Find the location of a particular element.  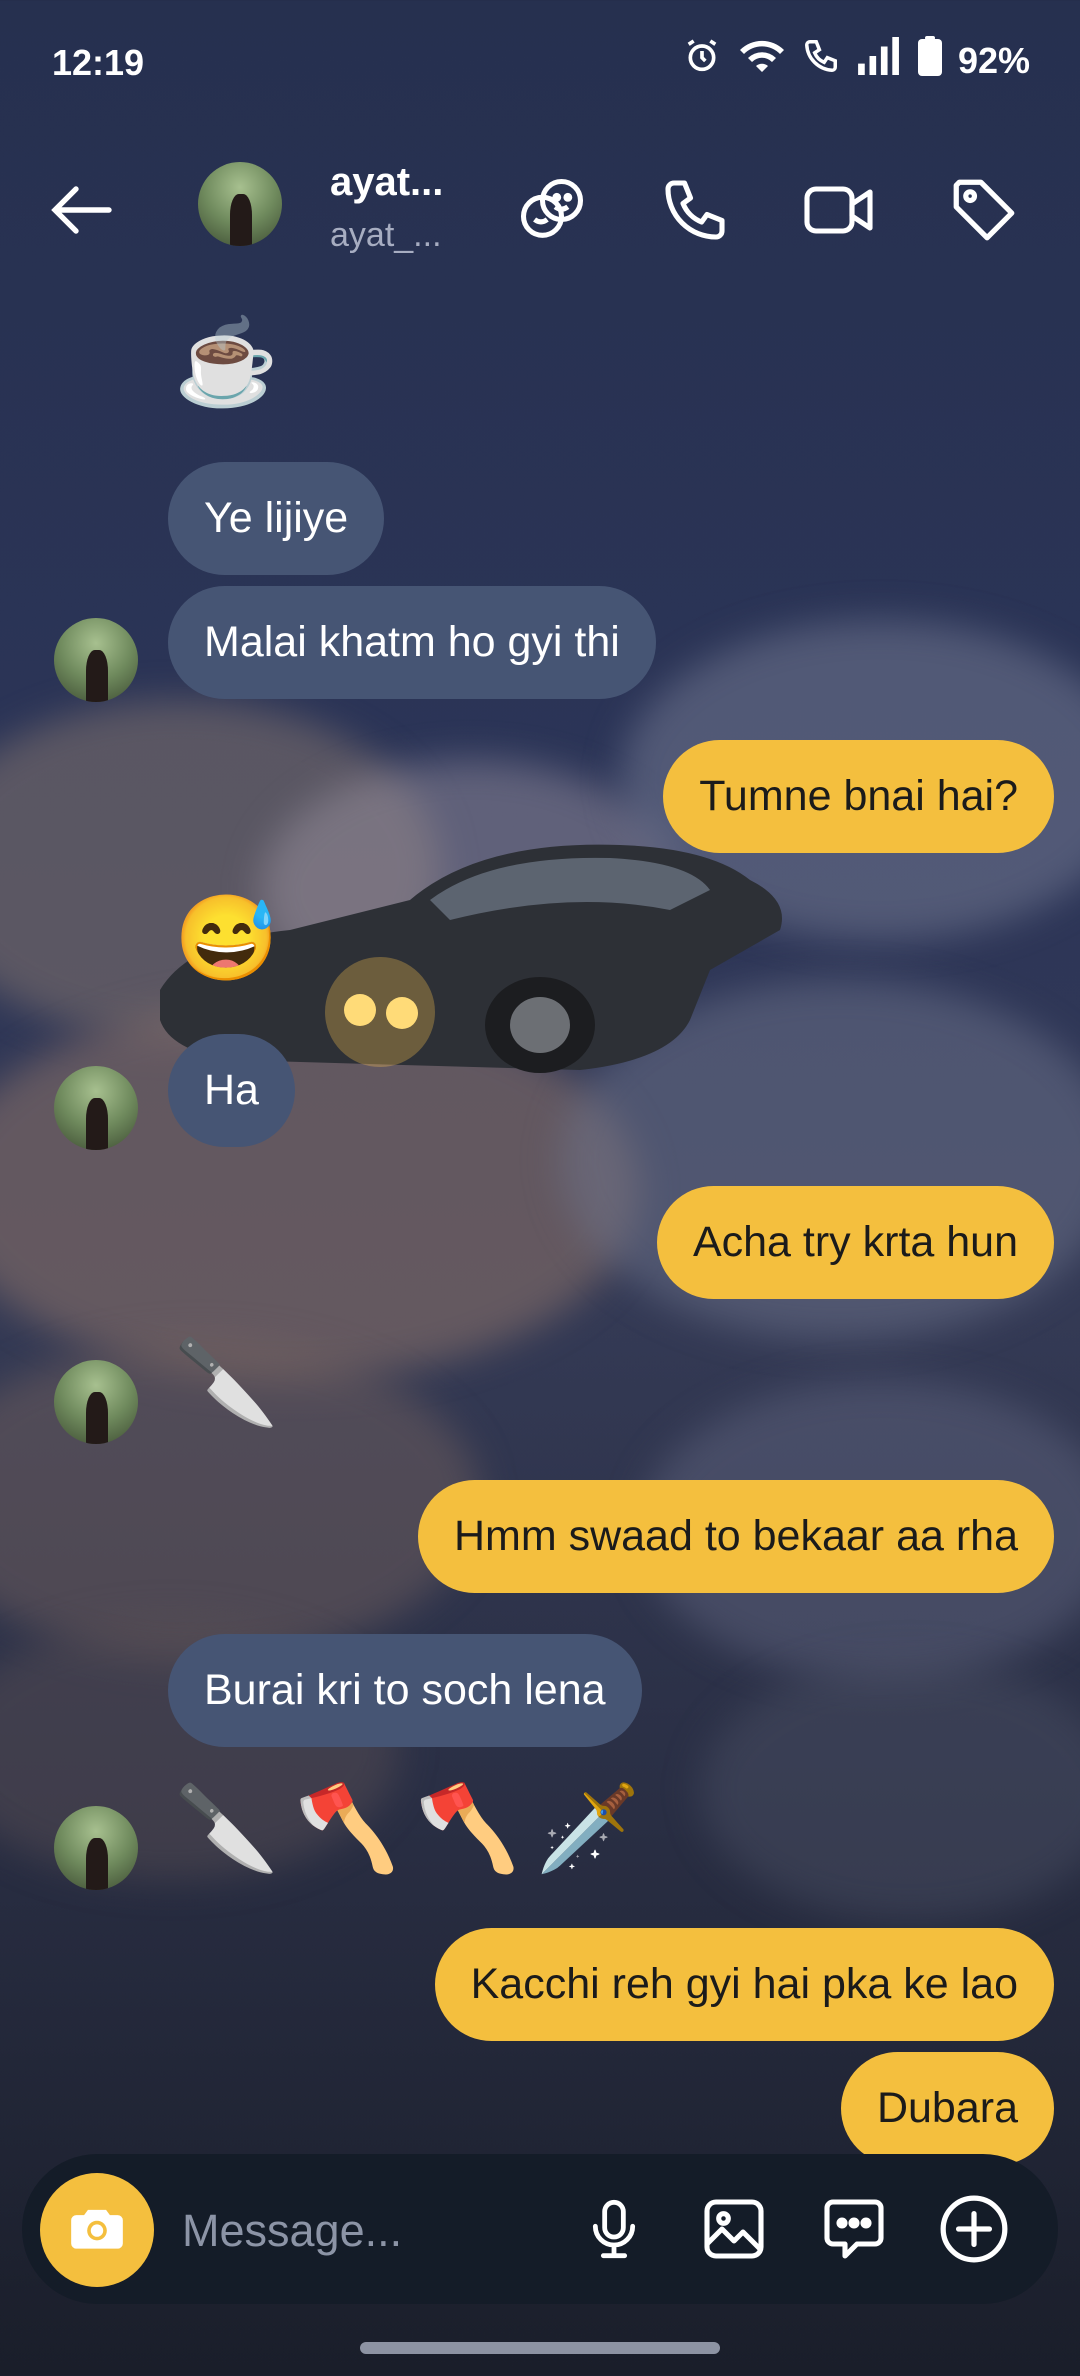

sweat-smile-emoji-message: 😅 is located at coordinates (226, 938).